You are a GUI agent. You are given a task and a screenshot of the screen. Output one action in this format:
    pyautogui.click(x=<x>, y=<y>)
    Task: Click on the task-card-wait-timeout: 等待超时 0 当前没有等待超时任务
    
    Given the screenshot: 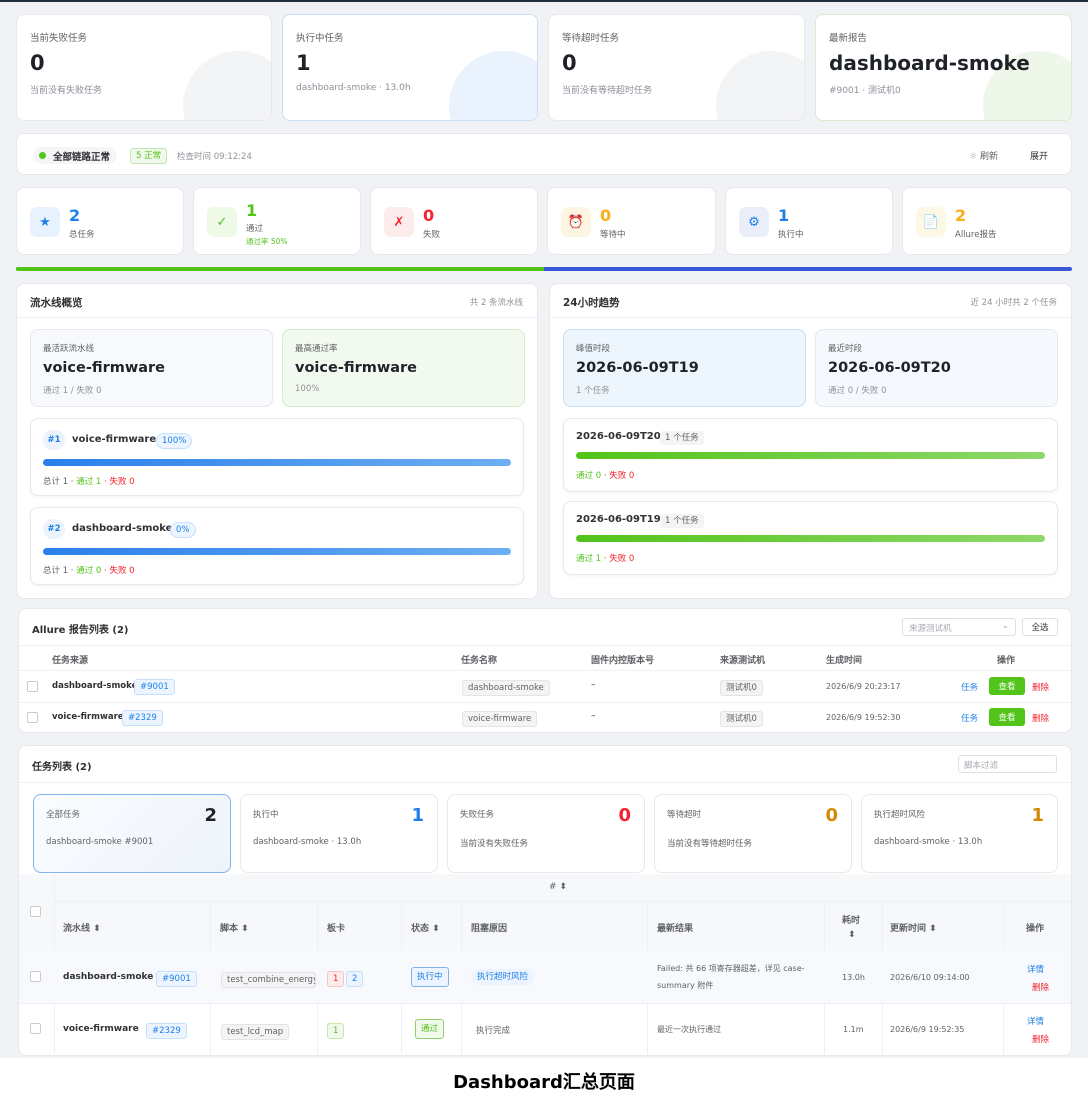 What is the action you would take?
    pyautogui.click(x=753, y=833)
    